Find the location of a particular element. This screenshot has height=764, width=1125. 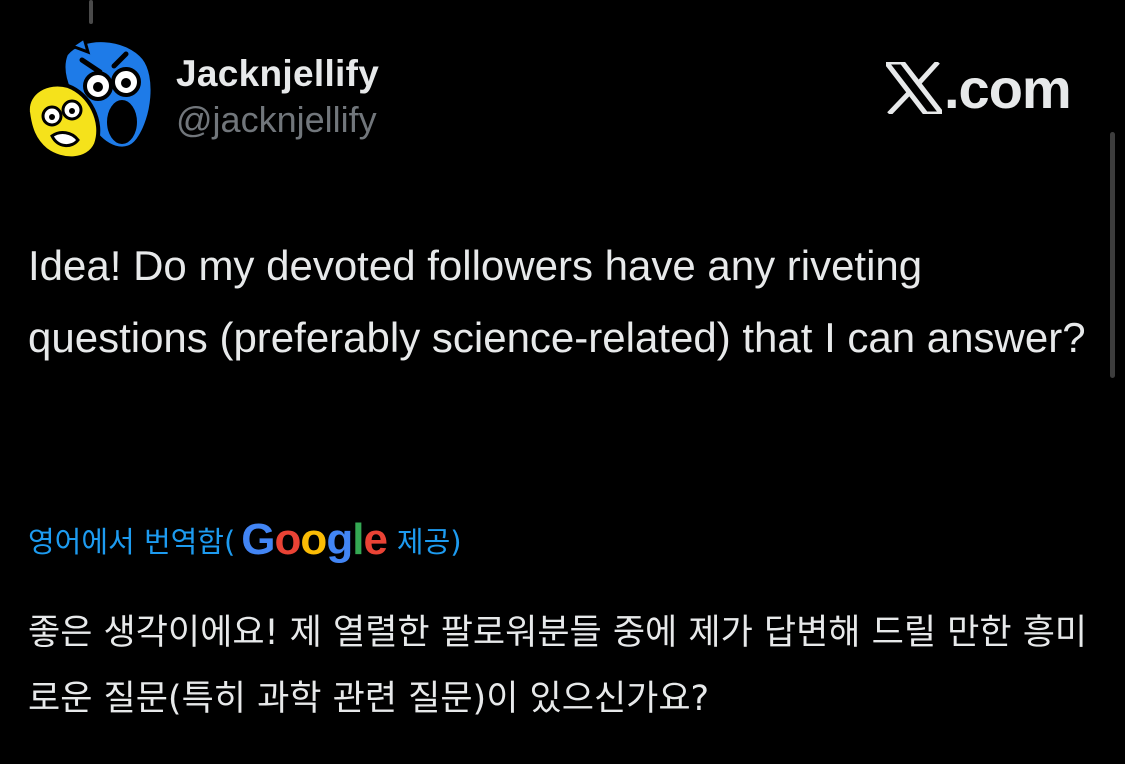

google-letter: e is located at coordinates (375, 539).